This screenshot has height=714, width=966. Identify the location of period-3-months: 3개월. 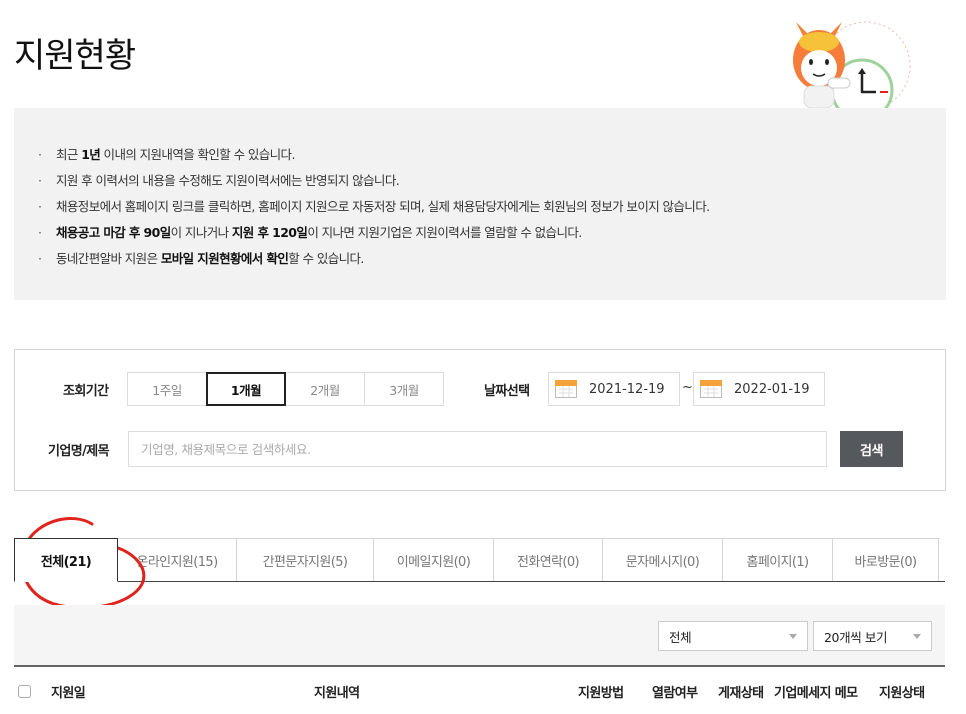
(404, 389).